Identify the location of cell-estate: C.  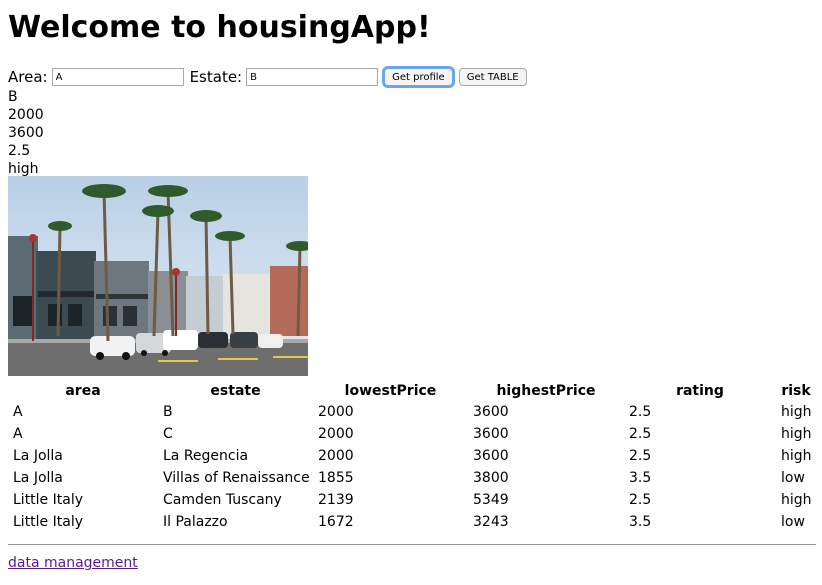
(168, 434).